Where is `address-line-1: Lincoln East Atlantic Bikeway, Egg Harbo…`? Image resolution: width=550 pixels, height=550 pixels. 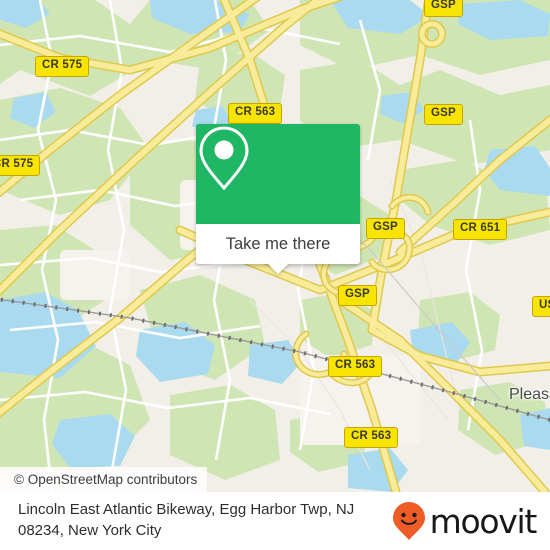
address-line-1: Lincoln East Atlantic Bikeway, Egg Harbo… is located at coordinates (186, 510).